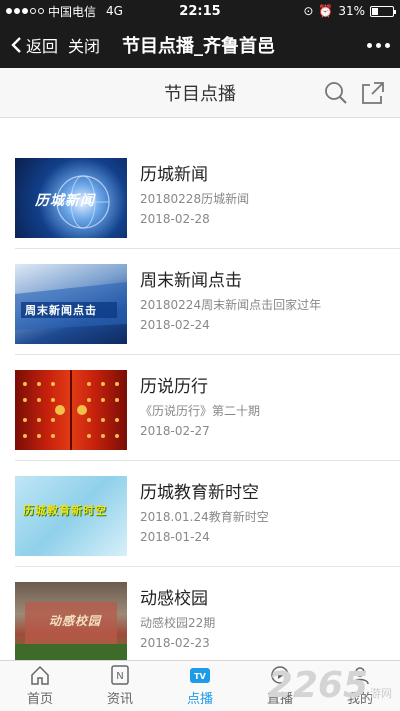 This screenshot has height=711, width=400. Describe the element at coordinates (16, 45) in the screenshot. I see `chevron-left-icon` at that location.